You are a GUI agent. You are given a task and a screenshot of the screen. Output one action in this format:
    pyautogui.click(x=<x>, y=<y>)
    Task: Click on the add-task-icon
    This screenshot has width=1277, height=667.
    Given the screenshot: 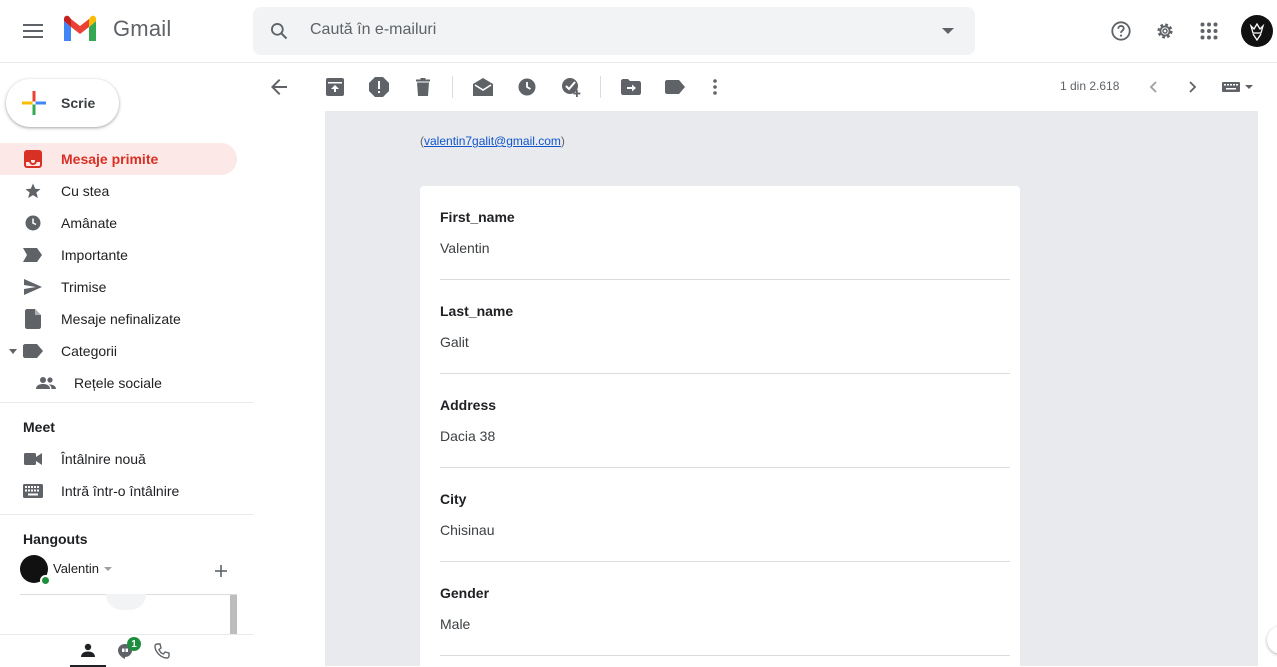 What is the action you would take?
    pyautogui.click(x=571, y=87)
    